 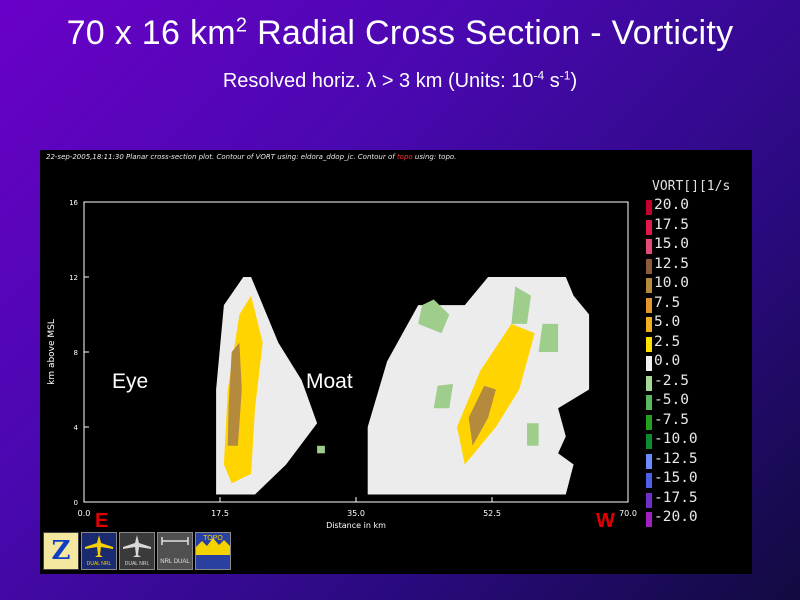 What do you see at coordinates (356, 525) in the screenshot?
I see `x-axis-label: Distance in km` at bounding box center [356, 525].